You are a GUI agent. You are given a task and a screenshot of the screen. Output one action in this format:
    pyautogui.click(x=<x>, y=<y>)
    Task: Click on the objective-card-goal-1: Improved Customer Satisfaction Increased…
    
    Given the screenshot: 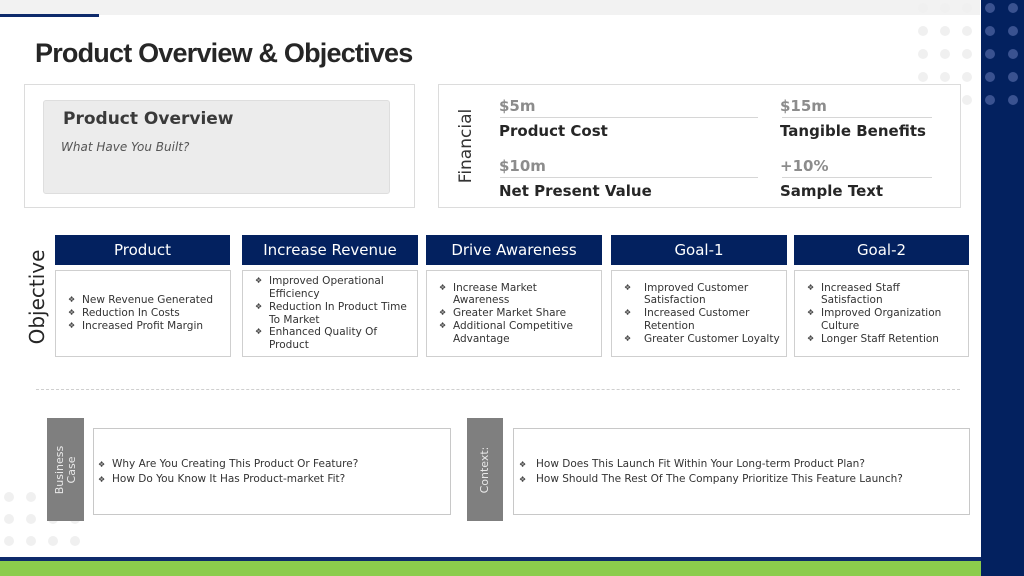 What is the action you would take?
    pyautogui.click(x=699, y=313)
    